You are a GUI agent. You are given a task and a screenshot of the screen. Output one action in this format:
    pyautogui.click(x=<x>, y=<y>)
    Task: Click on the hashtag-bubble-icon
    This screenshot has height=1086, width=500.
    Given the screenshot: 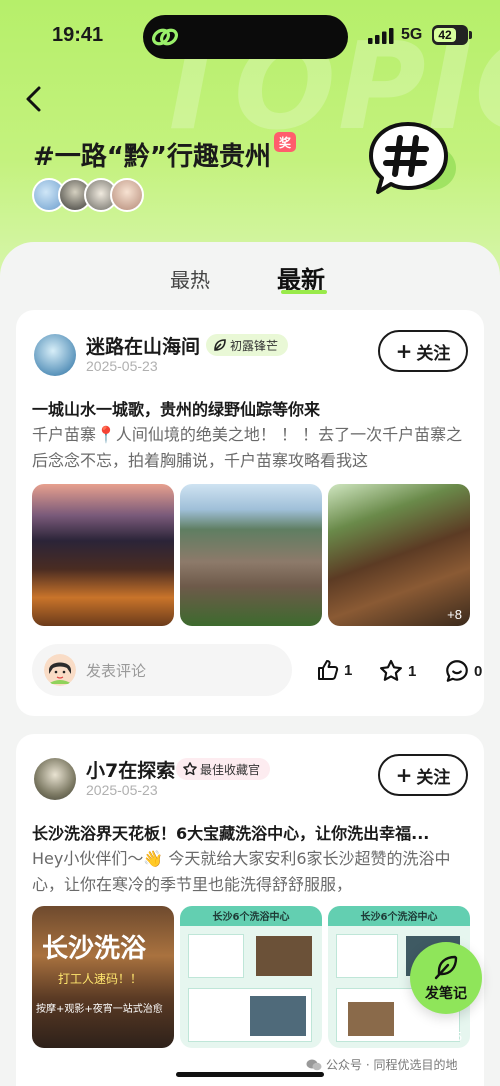 What is the action you would take?
    pyautogui.click(x=412, y=158)
    